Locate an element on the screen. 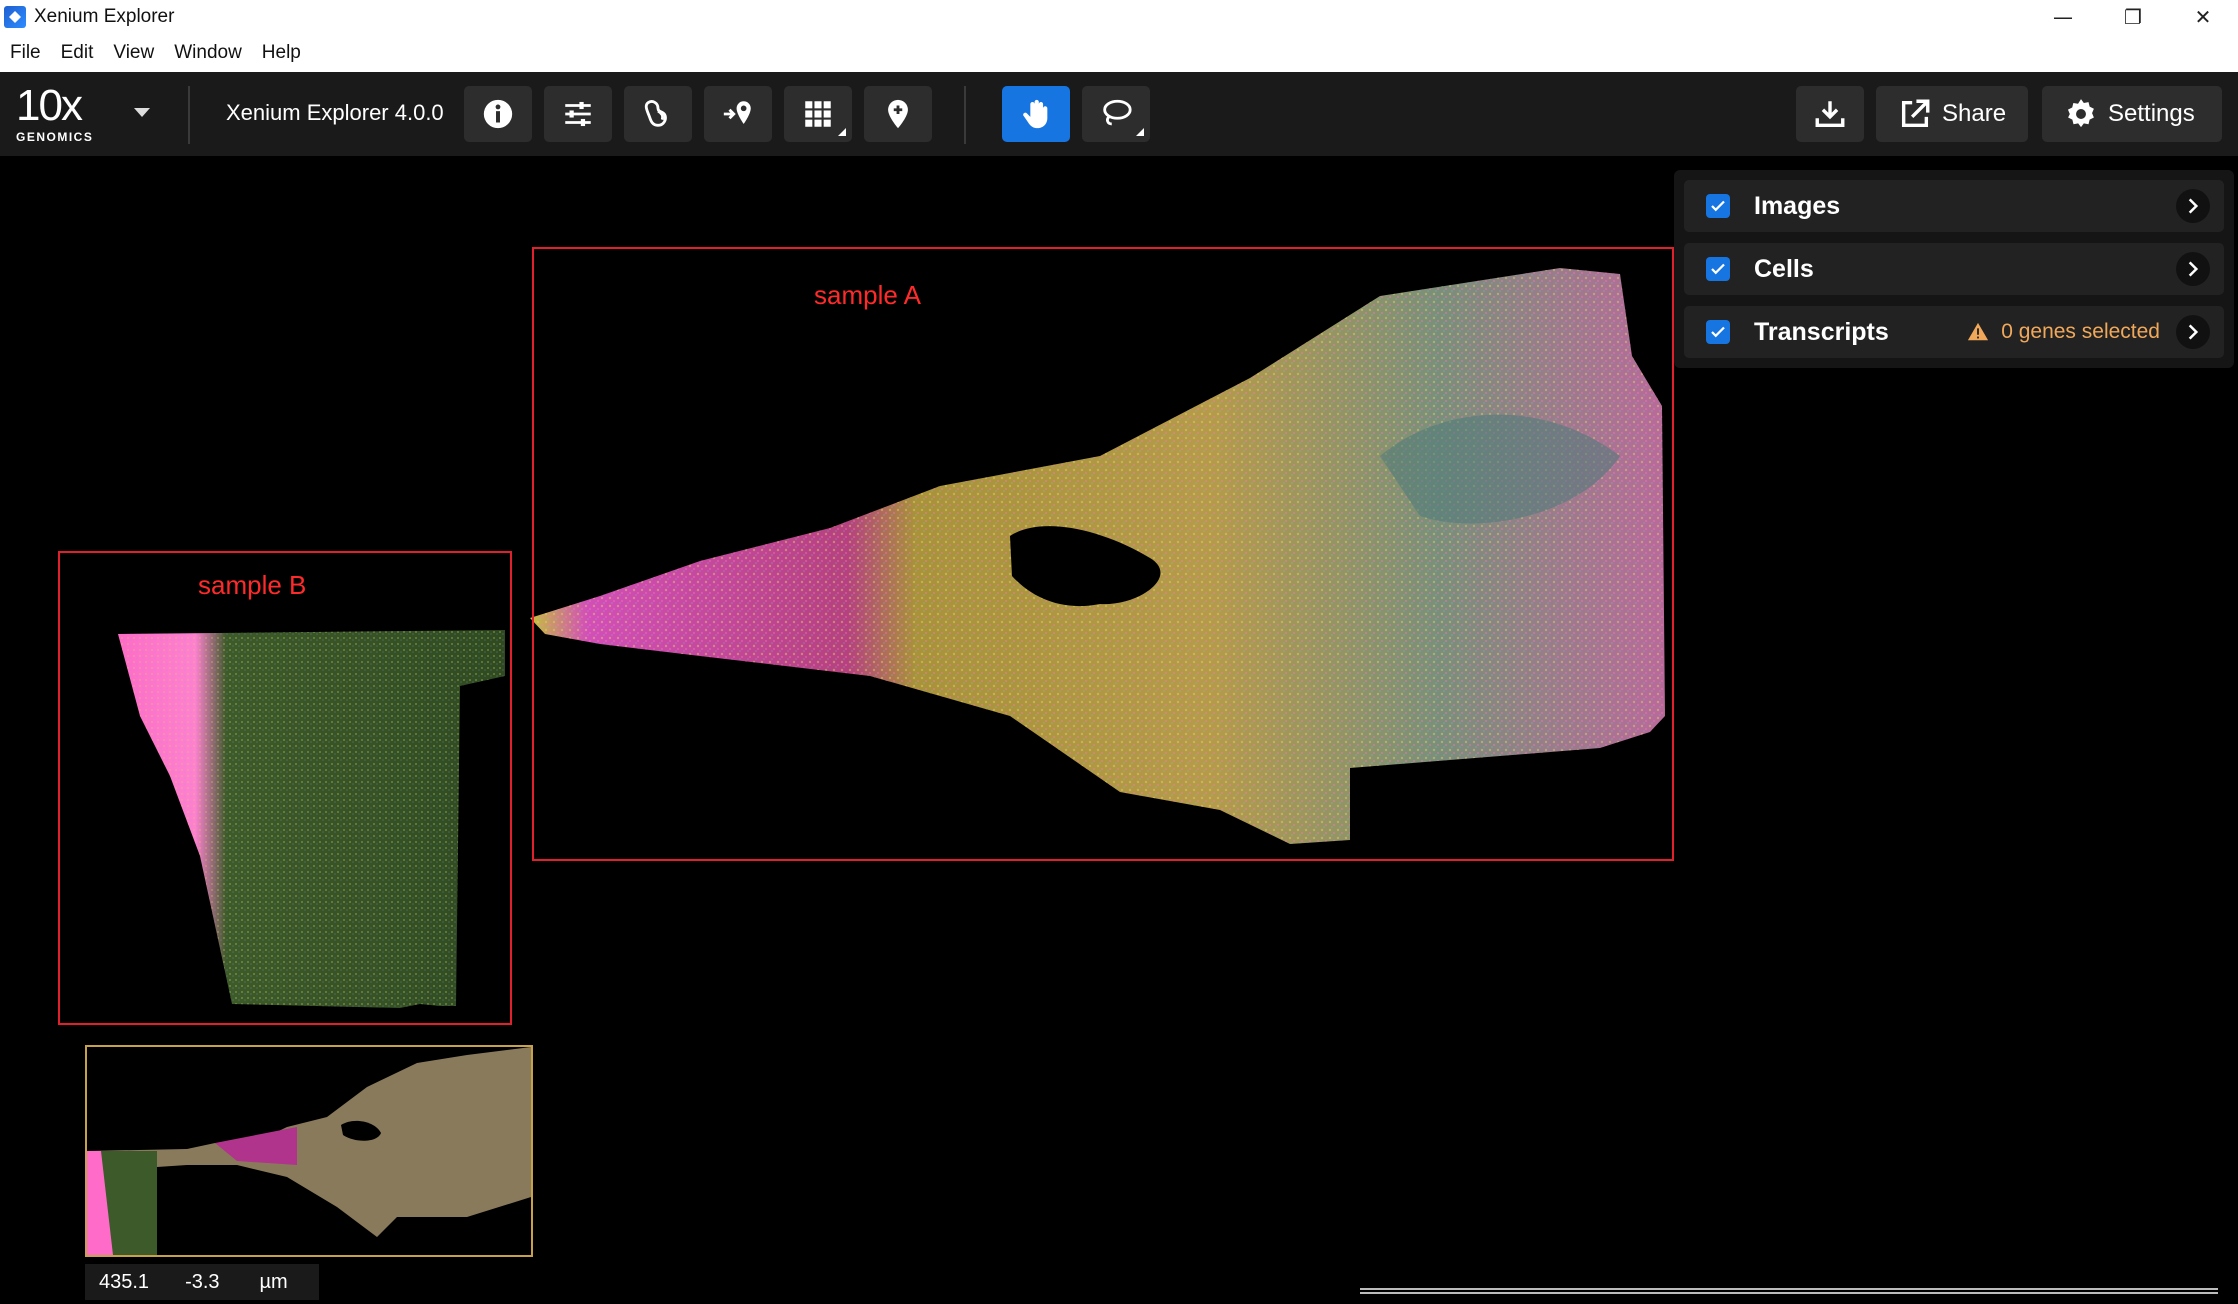  restore-button: ❐ is located at coordinates (2133, 17).